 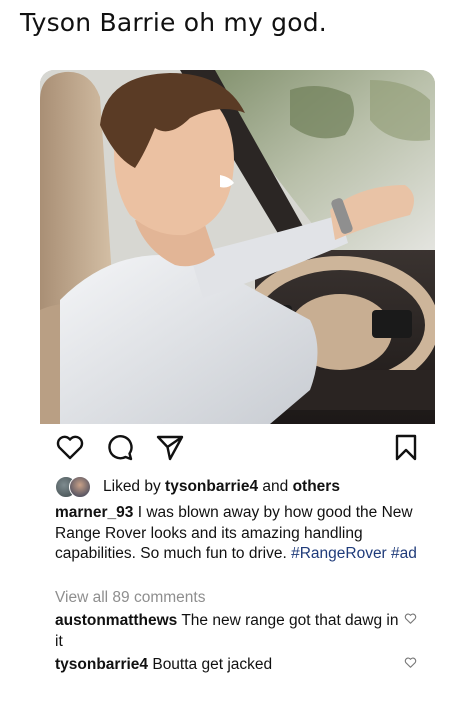 I want to click on avatar, so click(x=80, y=487).